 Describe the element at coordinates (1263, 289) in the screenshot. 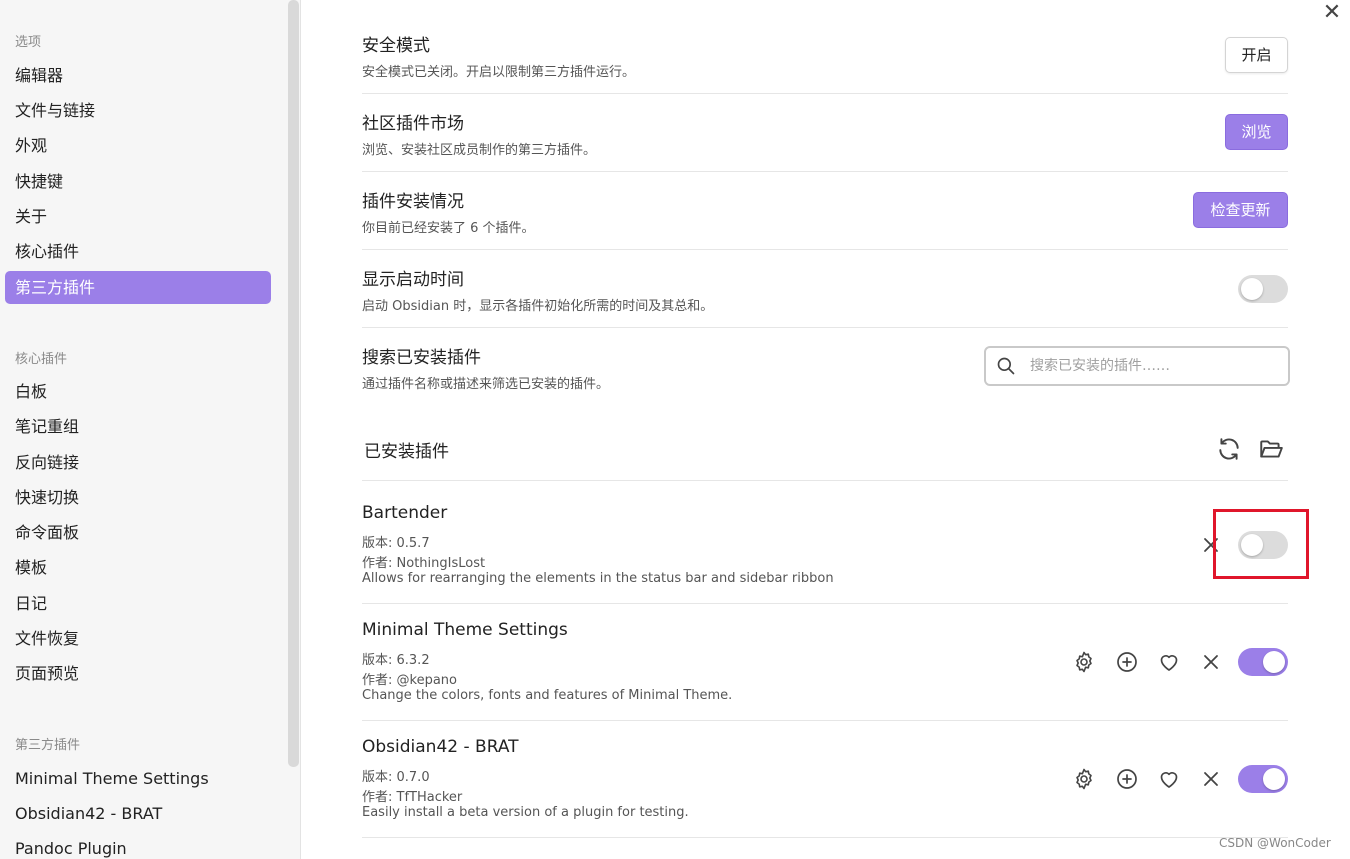

I see `startup-time-toggle` at that location.